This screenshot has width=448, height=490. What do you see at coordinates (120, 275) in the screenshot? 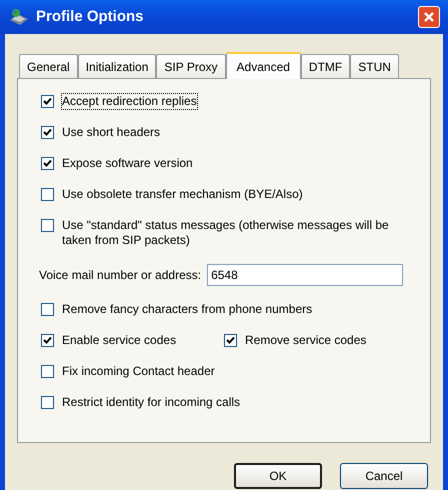
I see `field-label: Voice mail number or address:` at bounding box center [120, 275].